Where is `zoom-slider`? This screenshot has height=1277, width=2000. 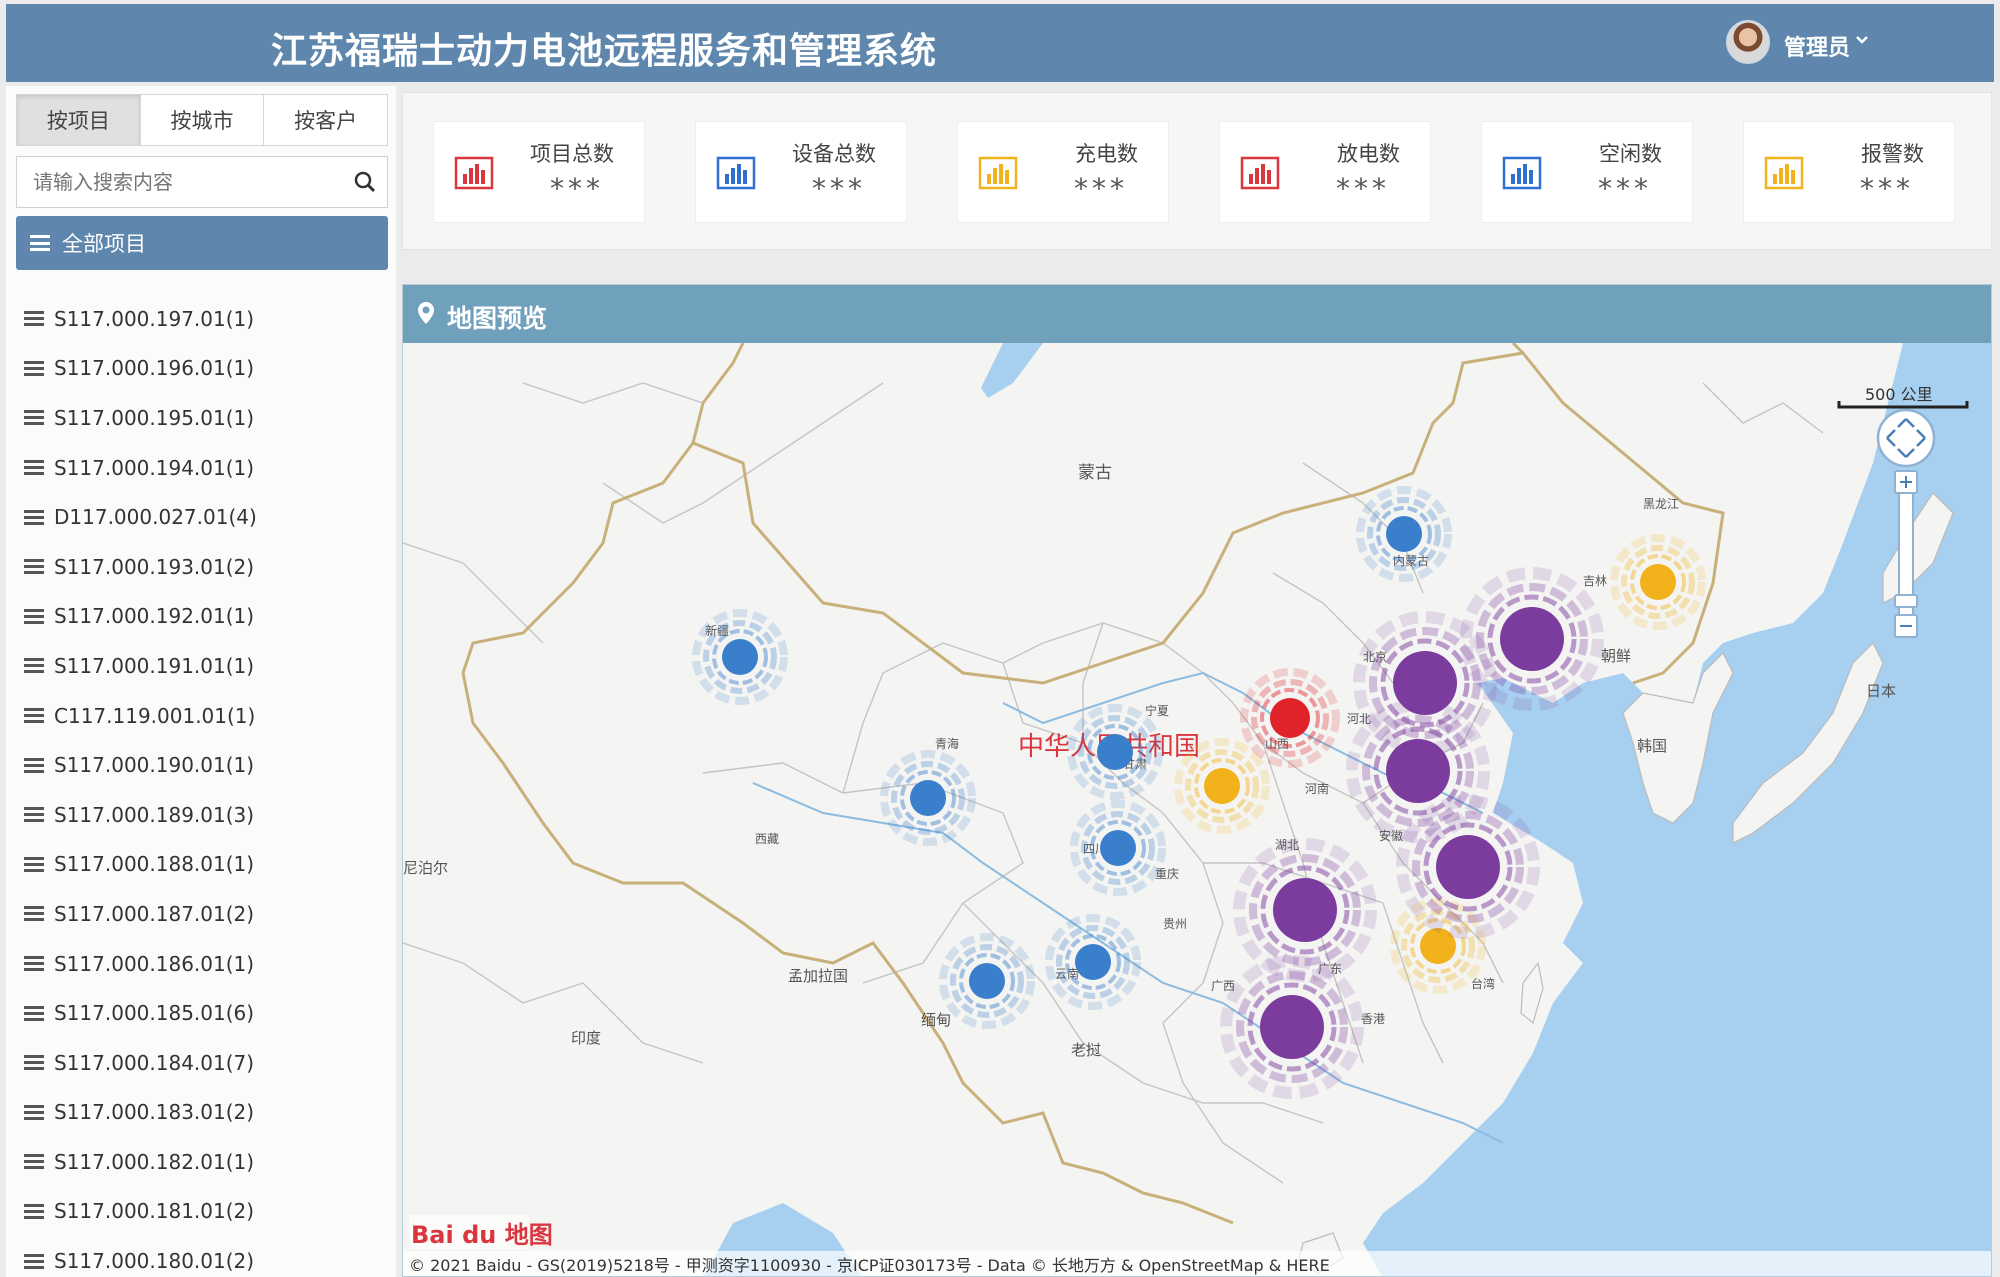
zoom-slider is located at coordinates (1906, 554).